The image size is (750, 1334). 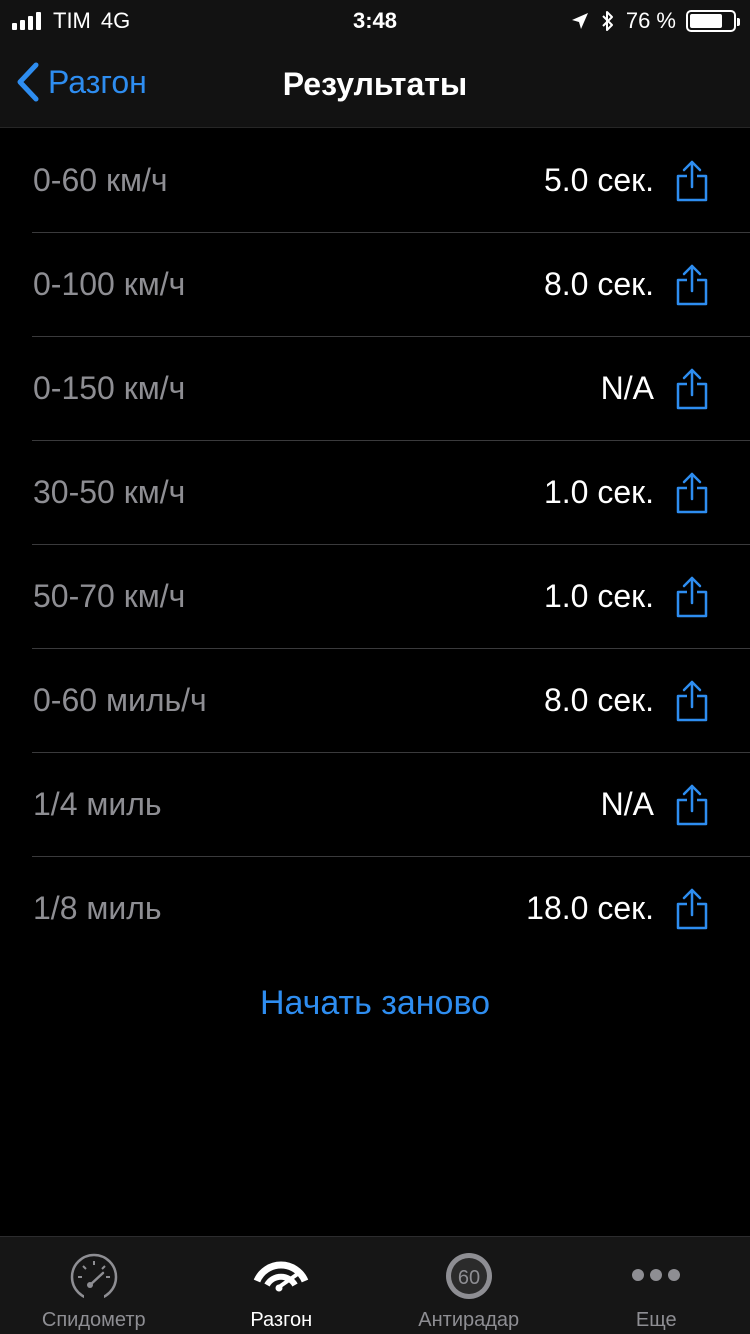 I want to click on battery-percent: 76 %, so click(x=650, y=20).